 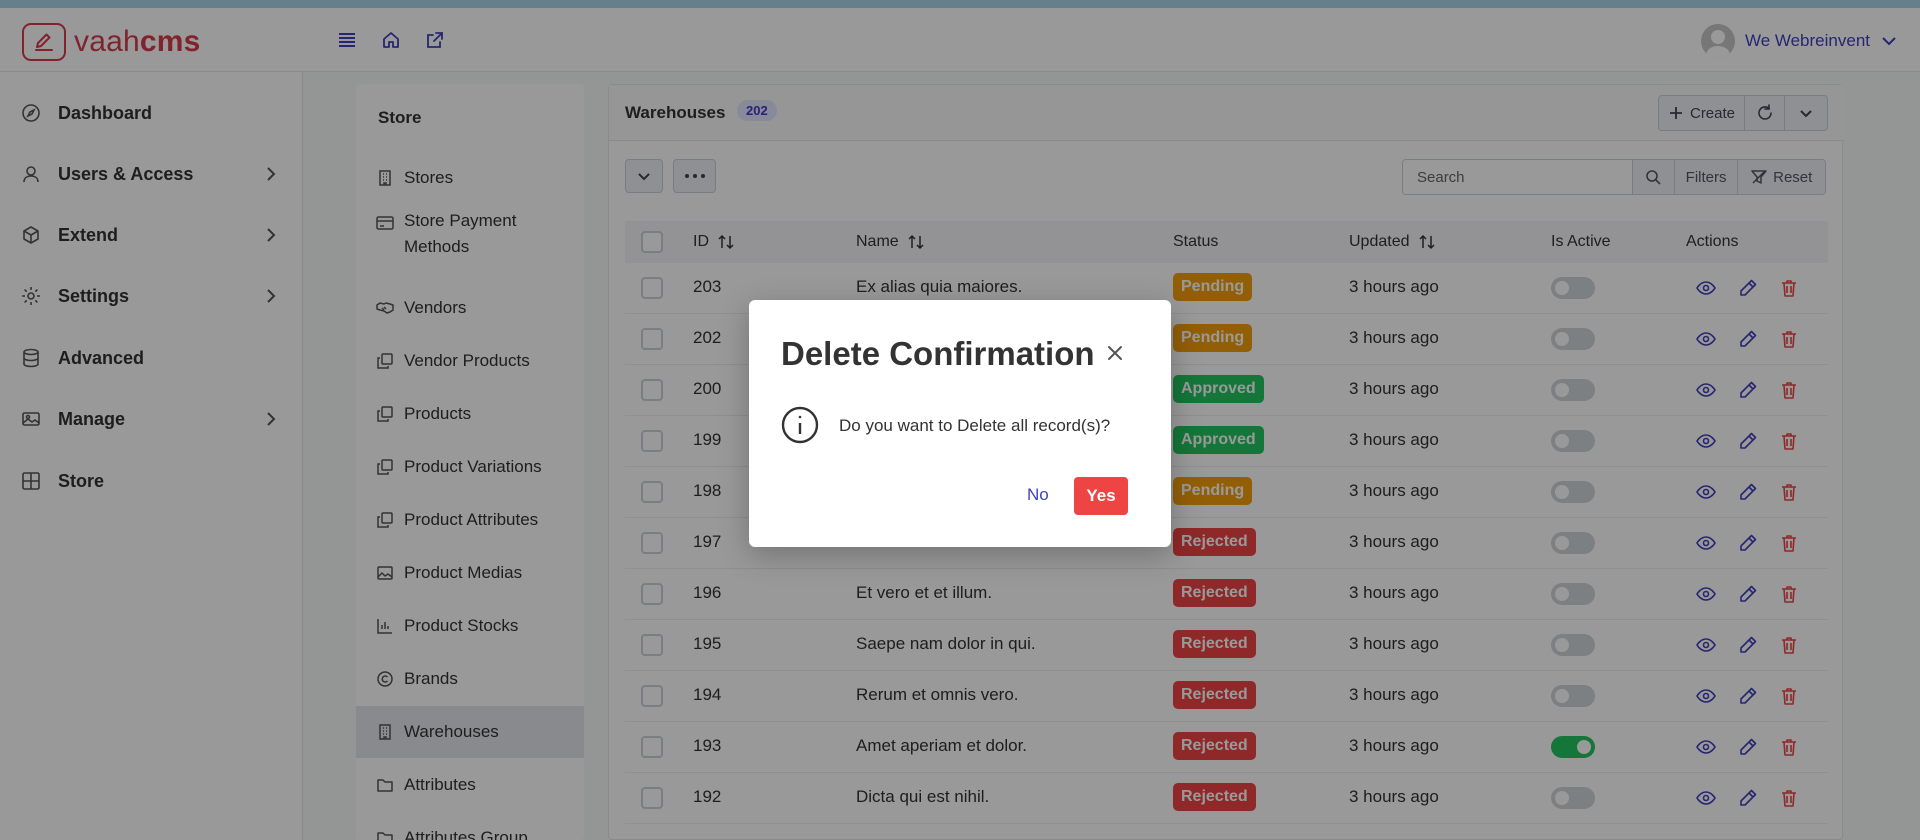 I want to click on yes-button: Yes, so click(x=1101, y=496).